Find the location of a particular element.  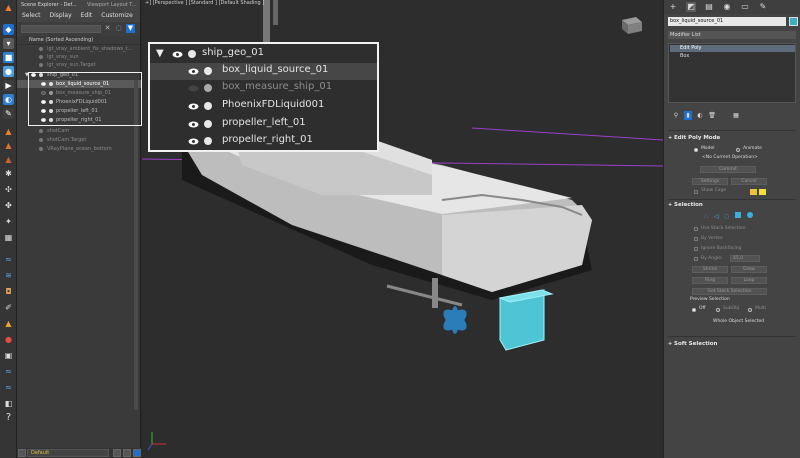

preview-multi-radio is located at coordinates (750, 310).